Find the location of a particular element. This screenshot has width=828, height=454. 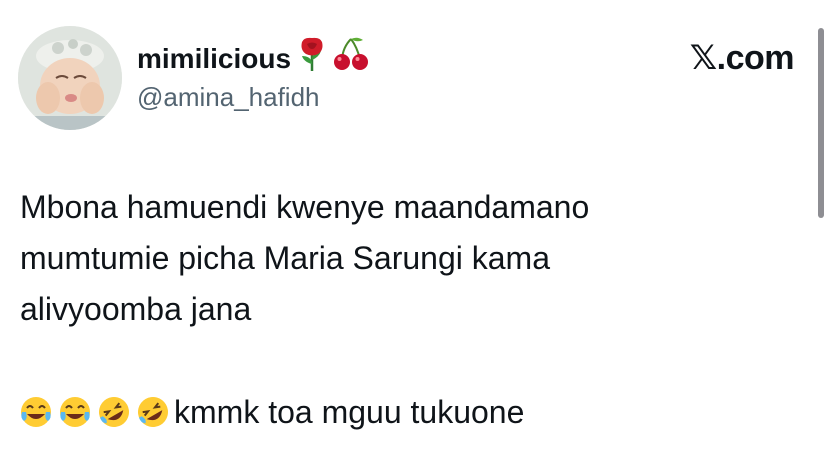

x-com-logo: 𝕏.com is located at coordinates (742, 58).